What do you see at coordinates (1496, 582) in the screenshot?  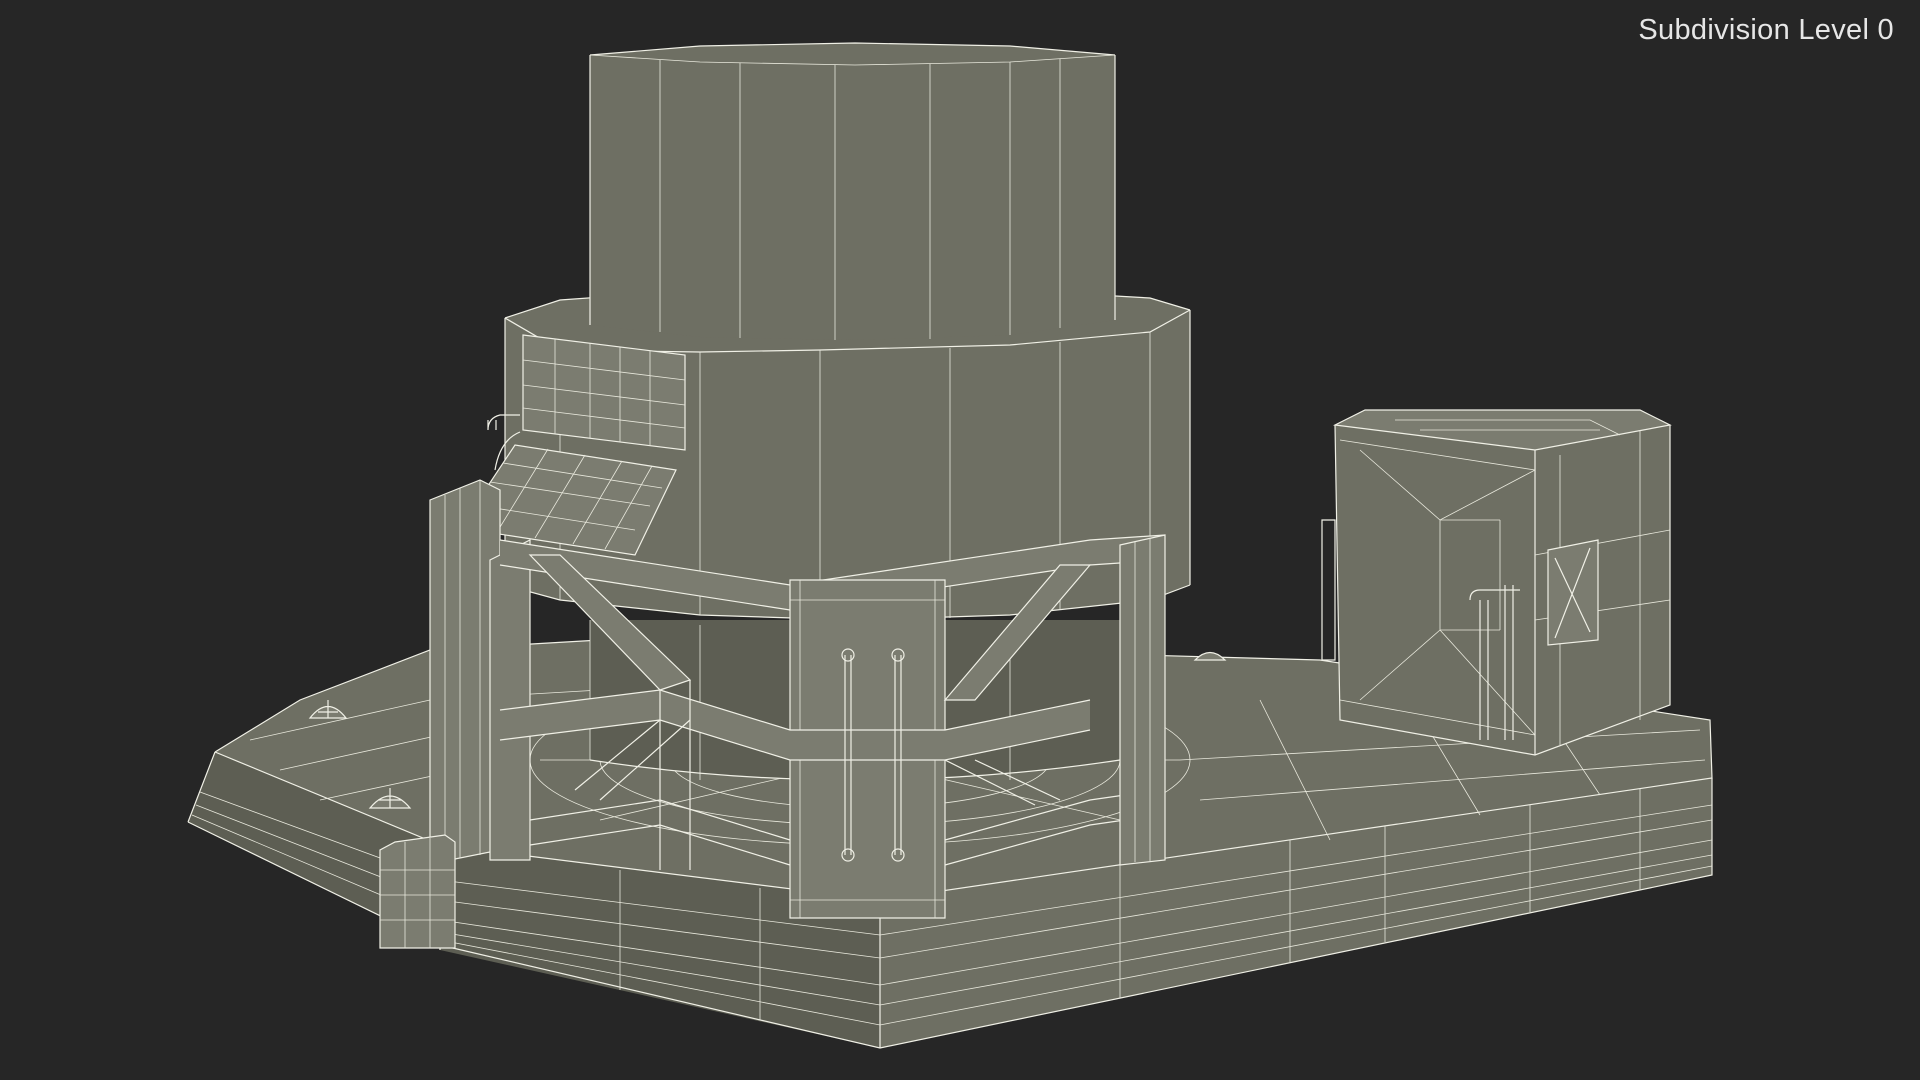 I see `equipment-box` at bounding box center [1496, 582].